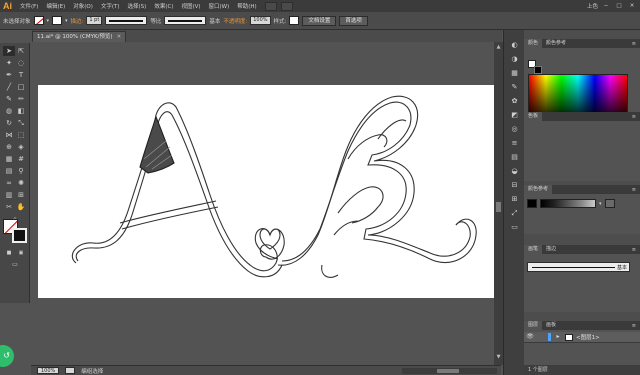 The height and width of the screenshot is (375, 640). What do you see at coordinates (556, 43) in the screenshot?
I see `tab-color-guide: 颜色参考` at bounding box center [556, 43].